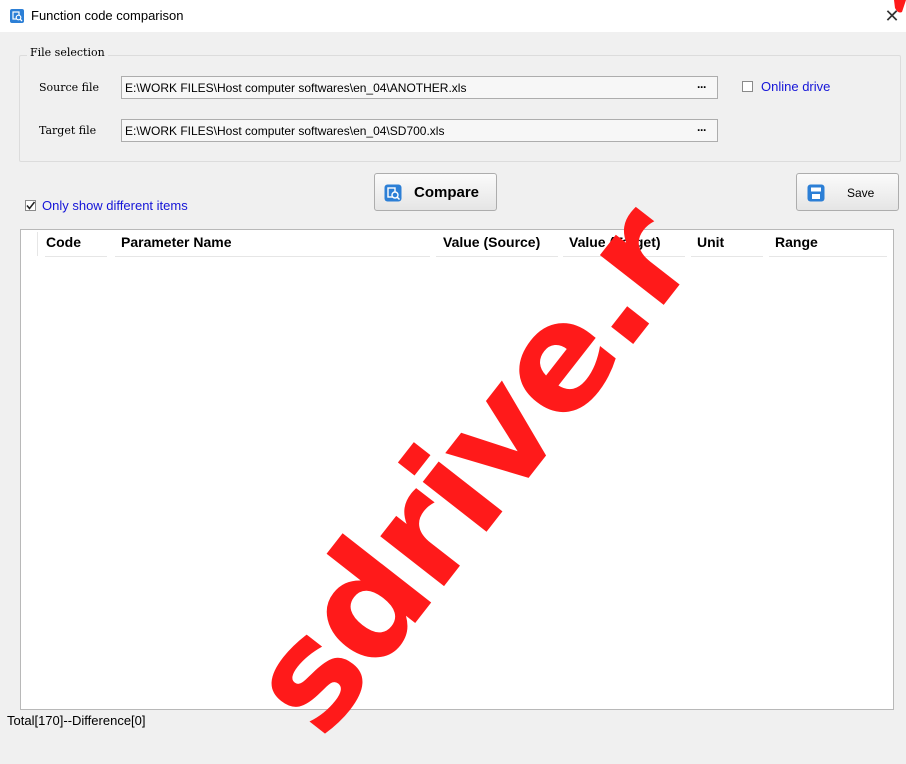 The width and height of the screenshot is (906, 764). What do you see at coordinates (497, 256) in the screenshot?
I see `header-underline-value-source` at bounding box center [497, 256].